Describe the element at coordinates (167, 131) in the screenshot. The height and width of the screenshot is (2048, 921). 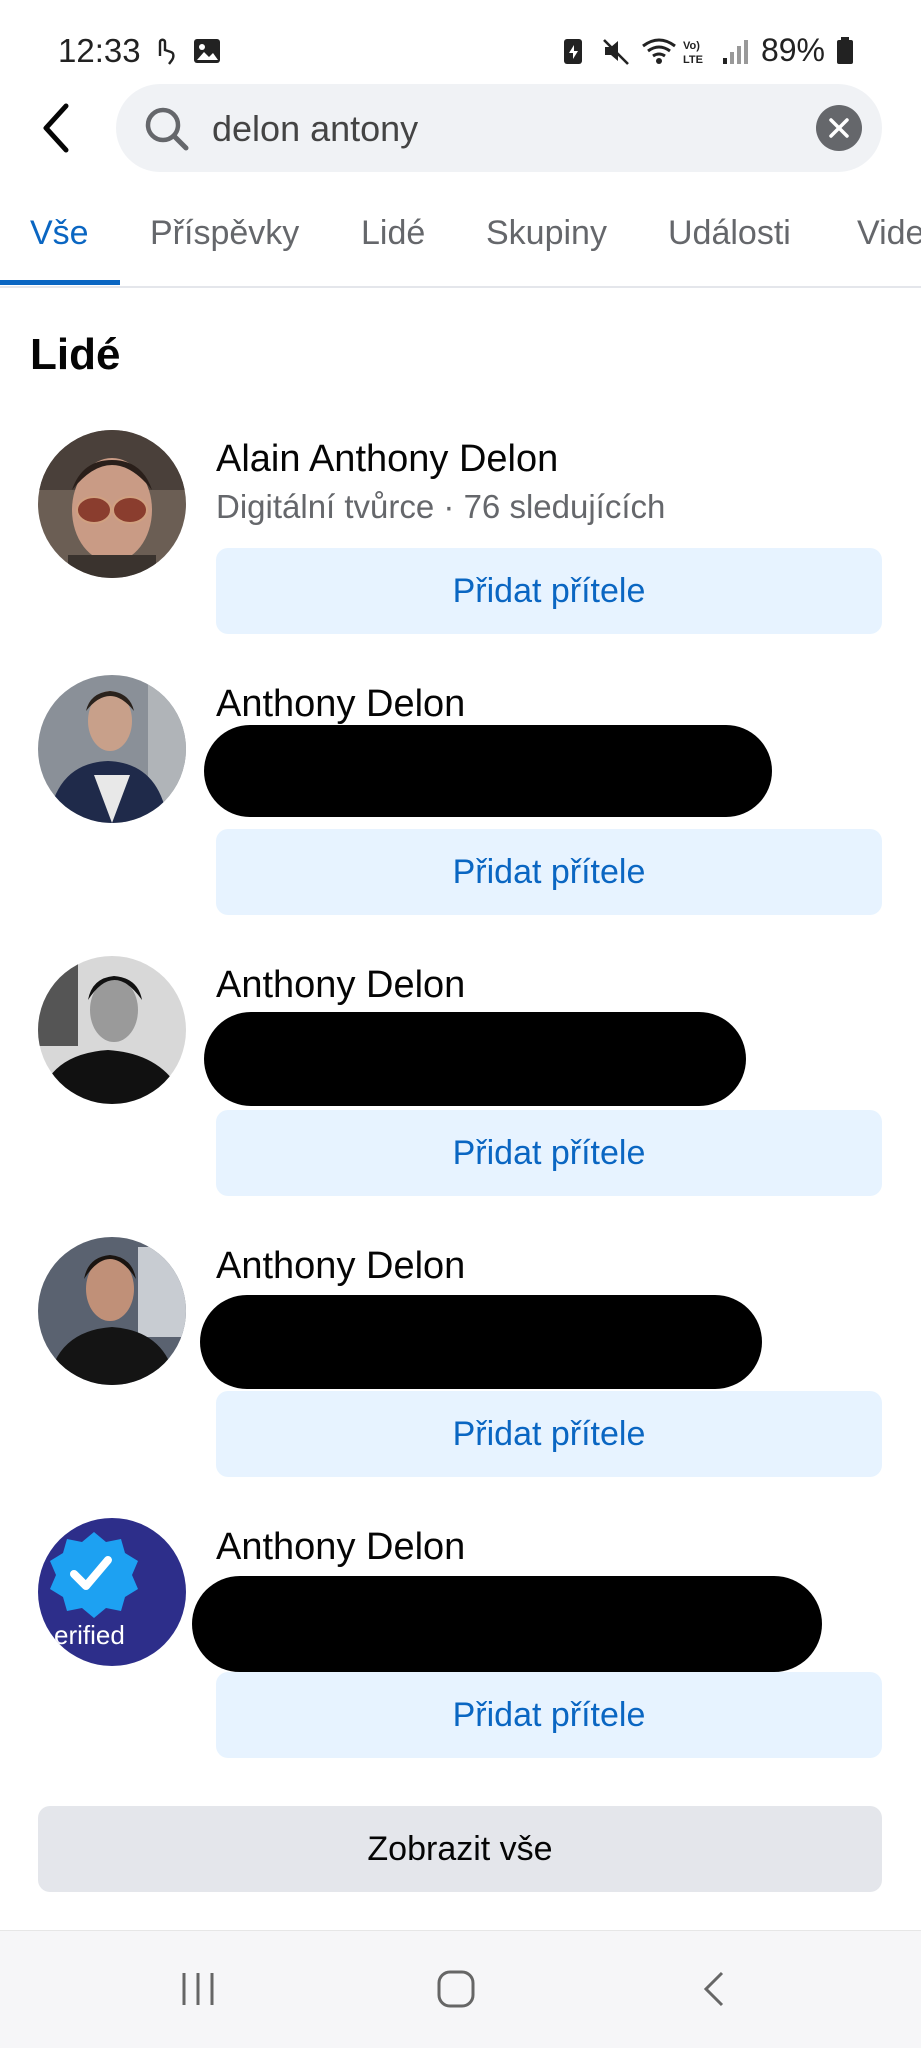
I see `search-icon` at that location.